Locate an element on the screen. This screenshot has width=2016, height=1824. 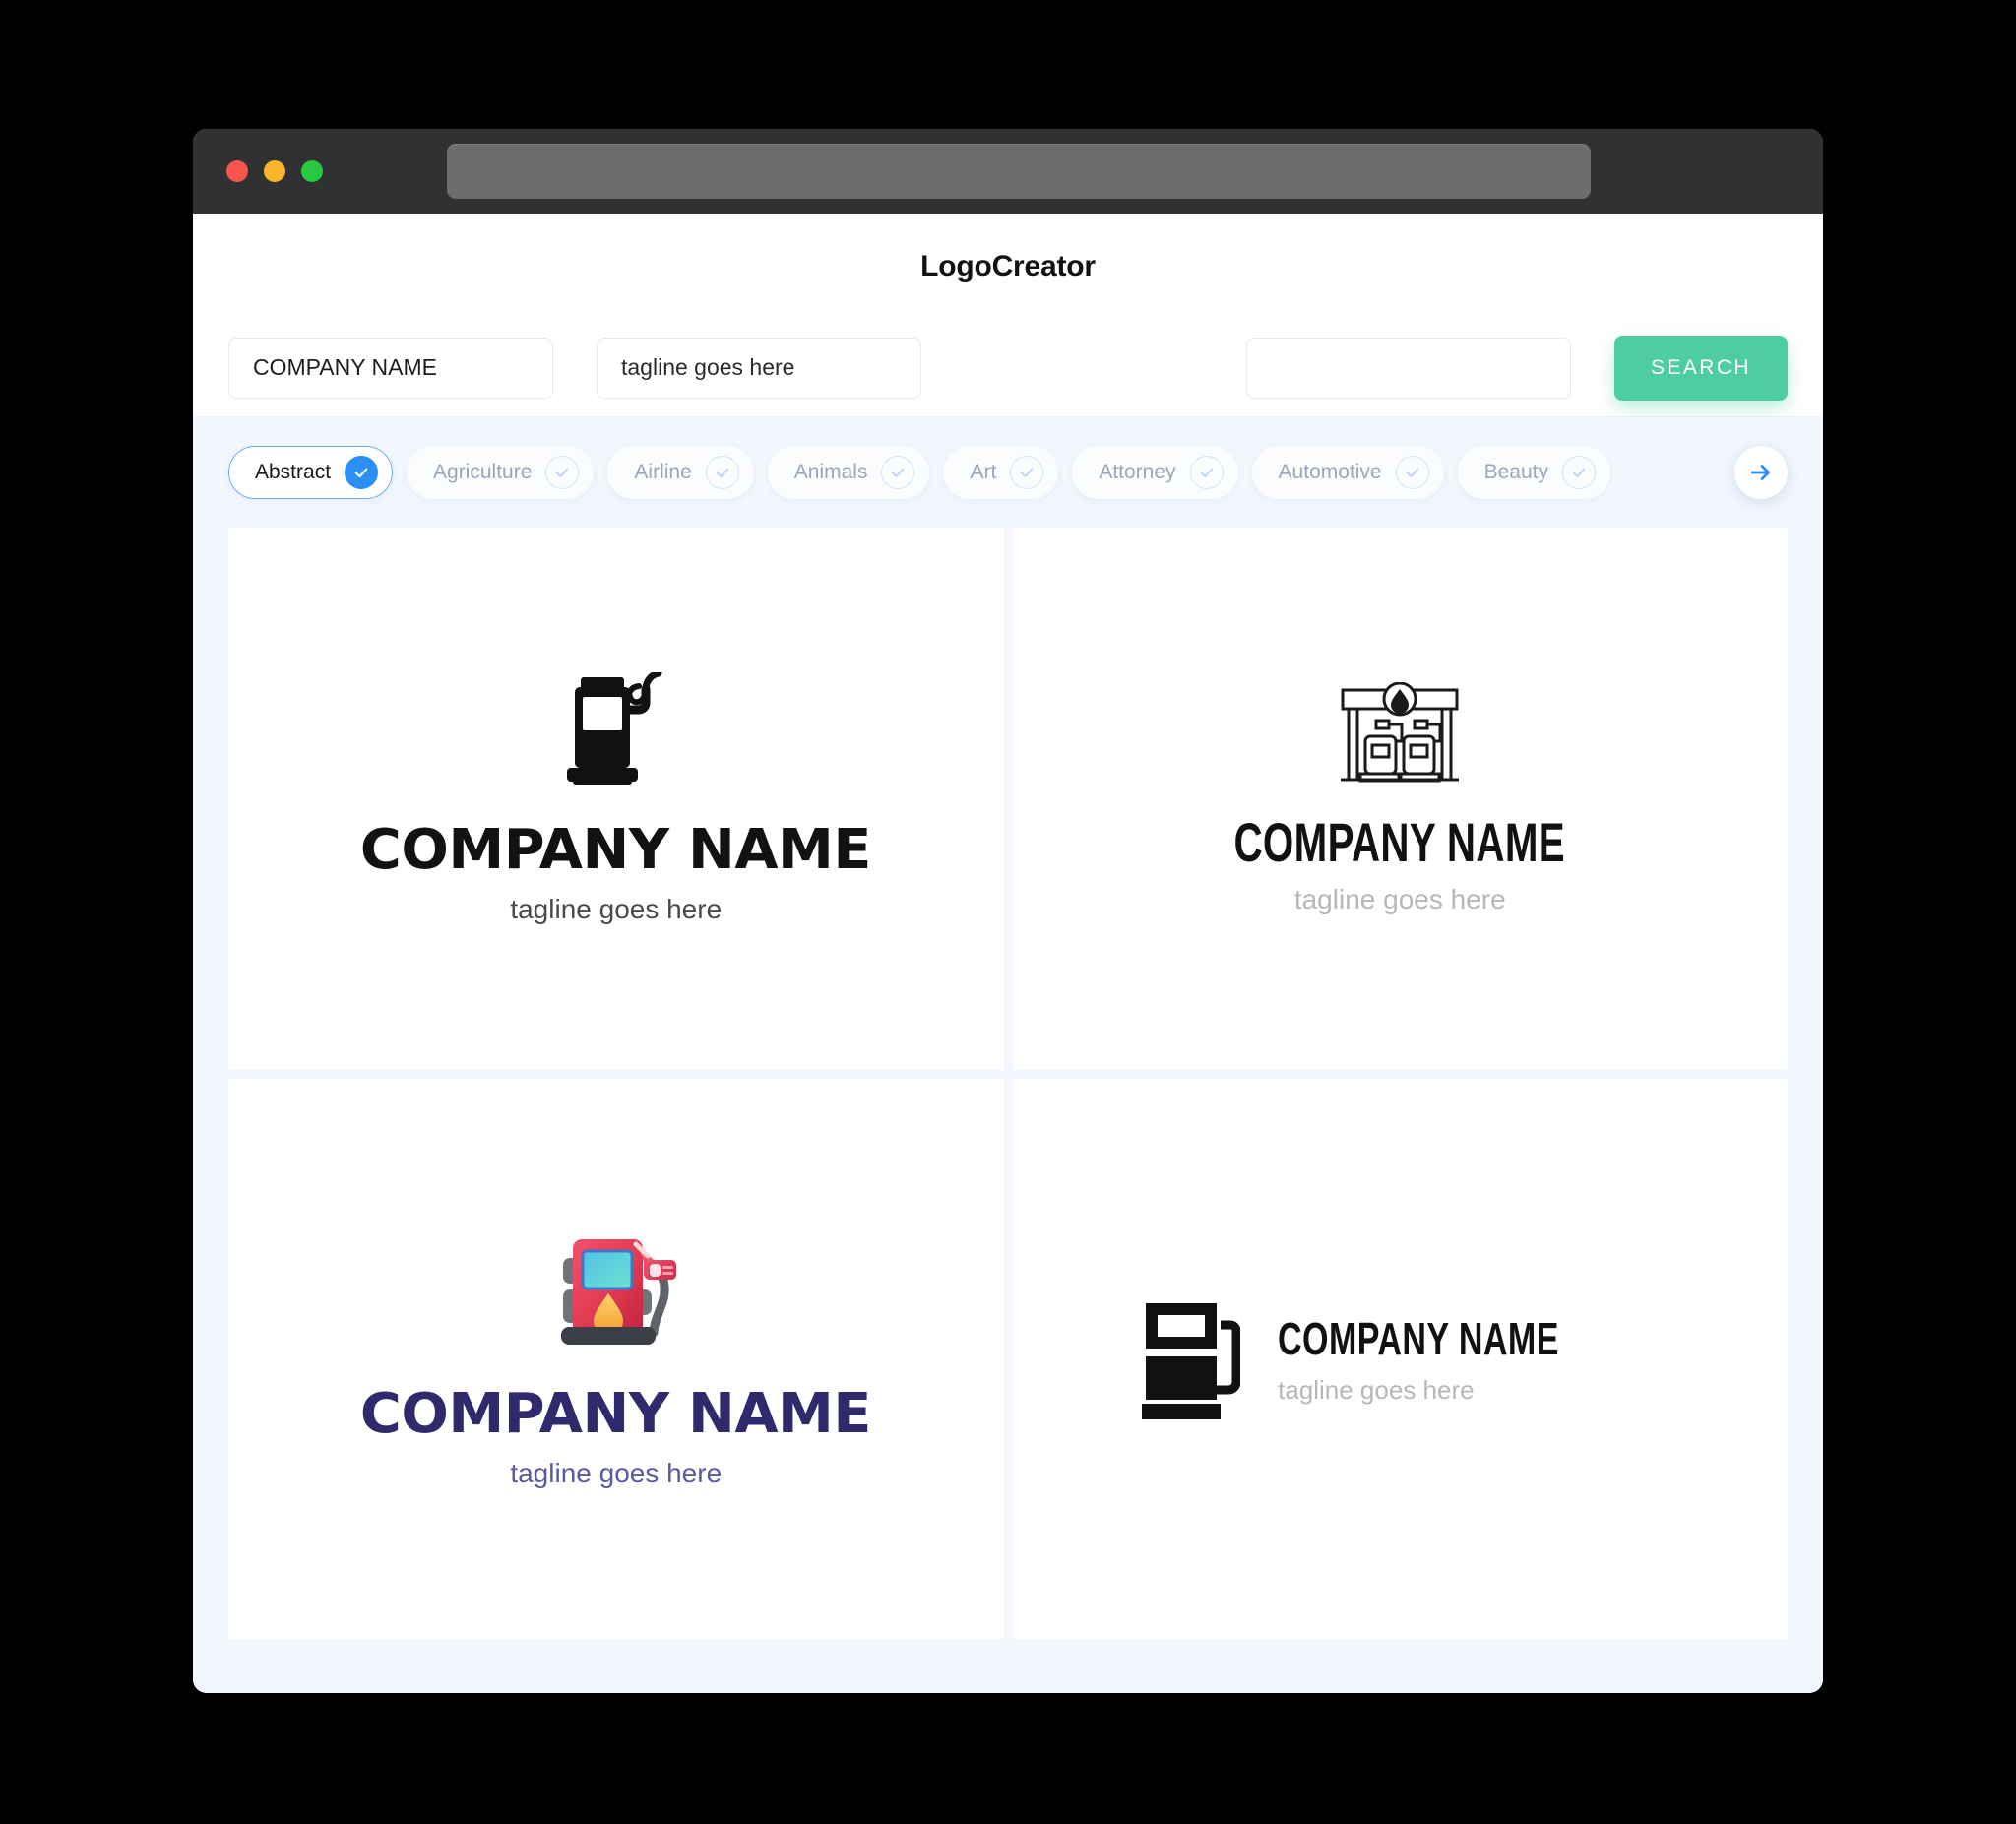
browser-url-bar is located at coordinates (1019, 171).